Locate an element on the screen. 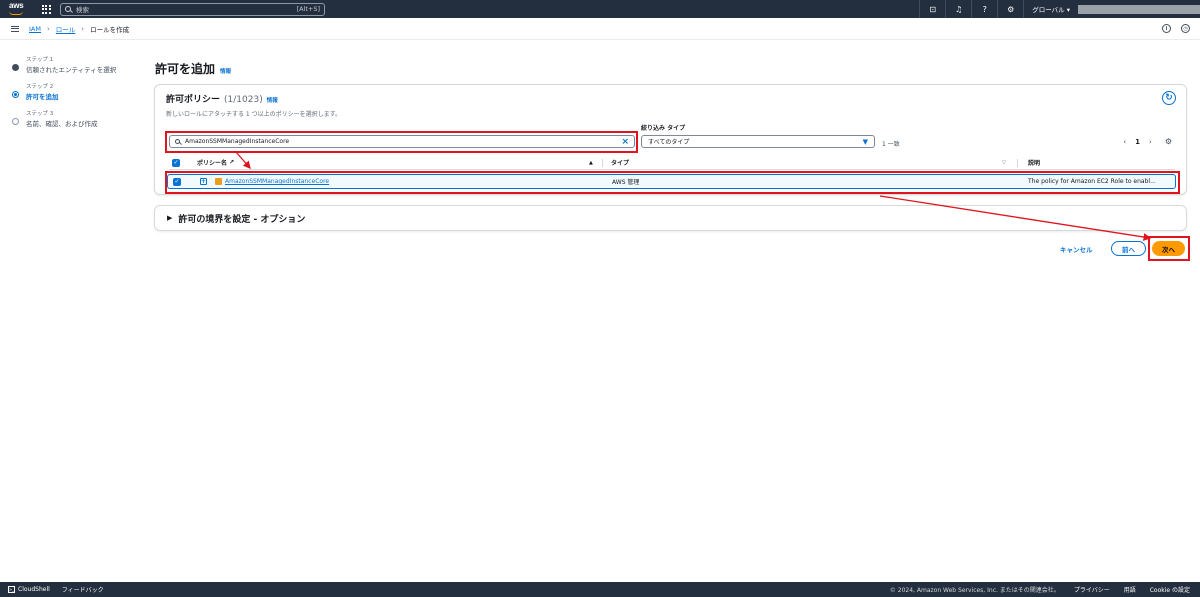 The height and width of the screenshot is (597, 1200). filter-type-value: すべてのタイプ is located at coordinates (669, 142).